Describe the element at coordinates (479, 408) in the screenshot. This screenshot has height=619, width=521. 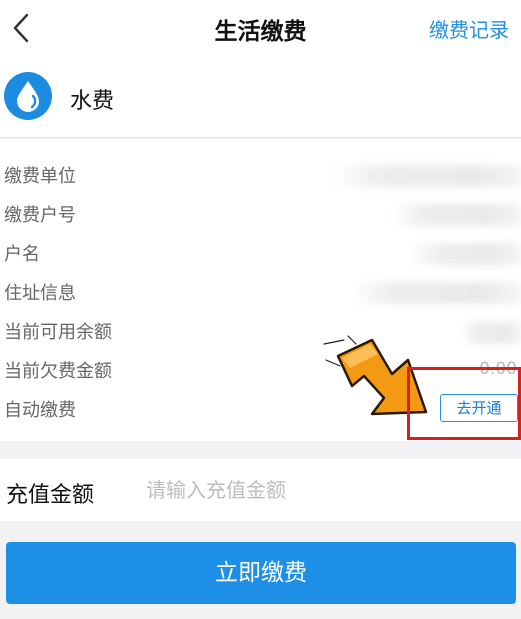
I see `enable-auto-pay-button: 去开通` at that location.